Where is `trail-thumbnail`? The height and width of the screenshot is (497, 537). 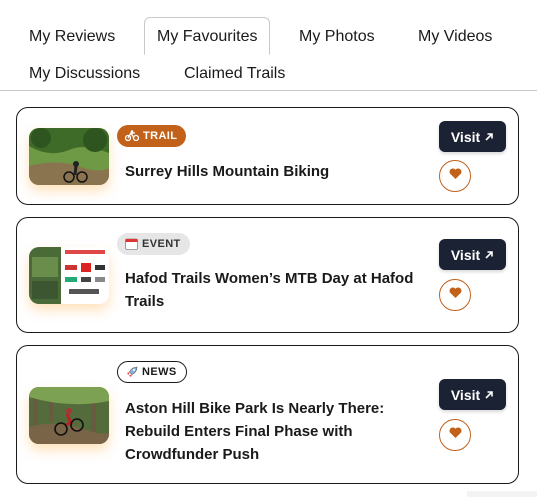
trail-thumbnail is located at coordinates (69, 156).